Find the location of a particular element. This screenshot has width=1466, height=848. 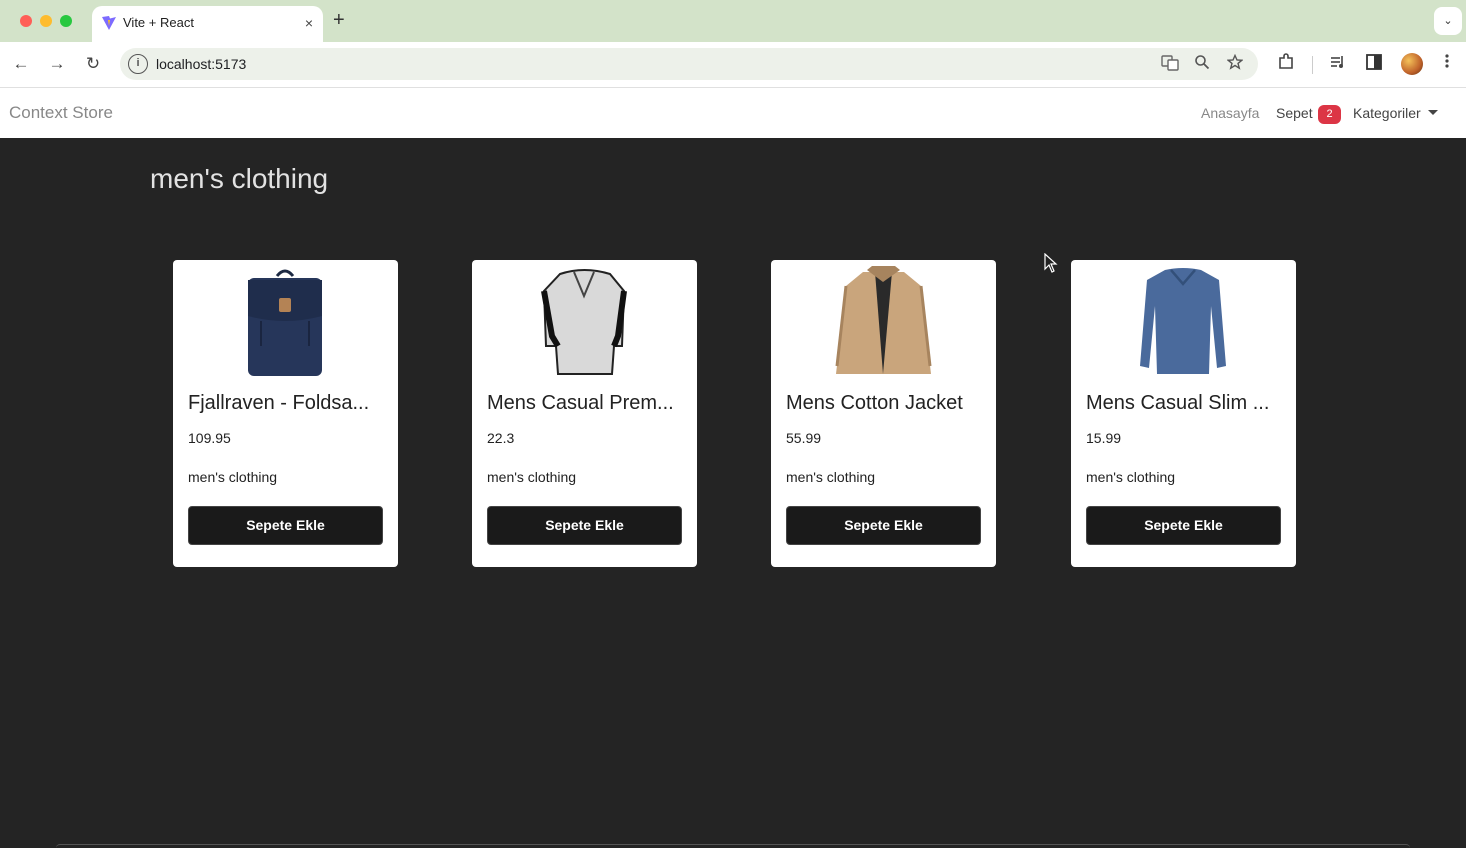

profile-avatar is located at coordinates (1412, 64).